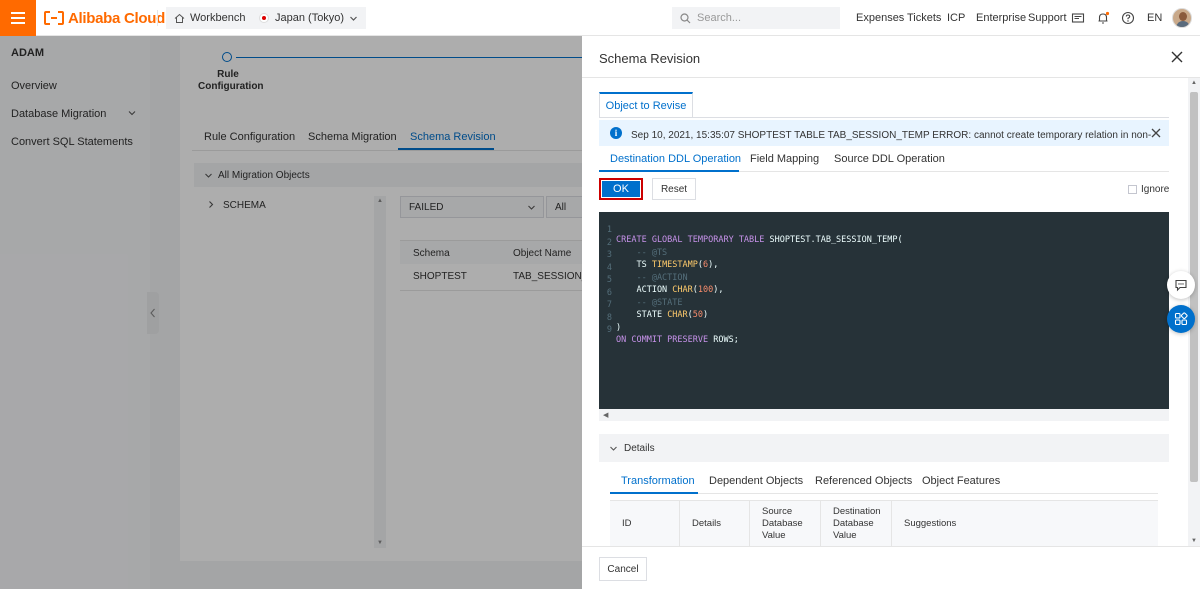  Describe the element at coordinates (1155, 189) in the screenshot. I see `ignore-label: Ignore` at that location.